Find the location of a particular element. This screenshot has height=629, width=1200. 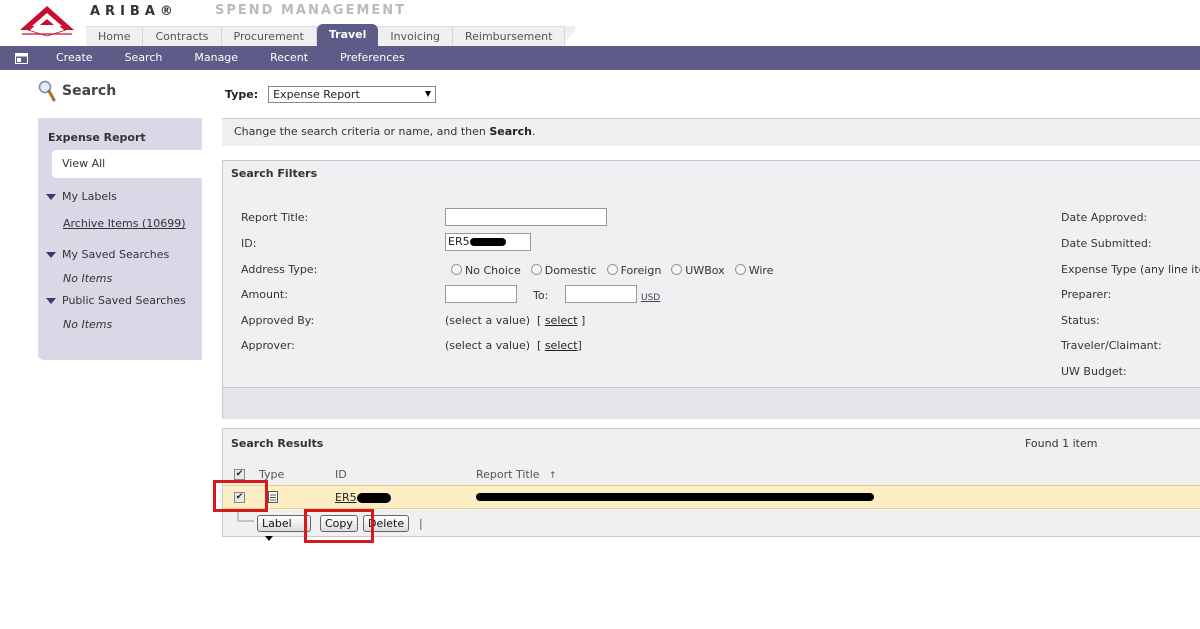

report-title-input is located at coordinates (526, 217).